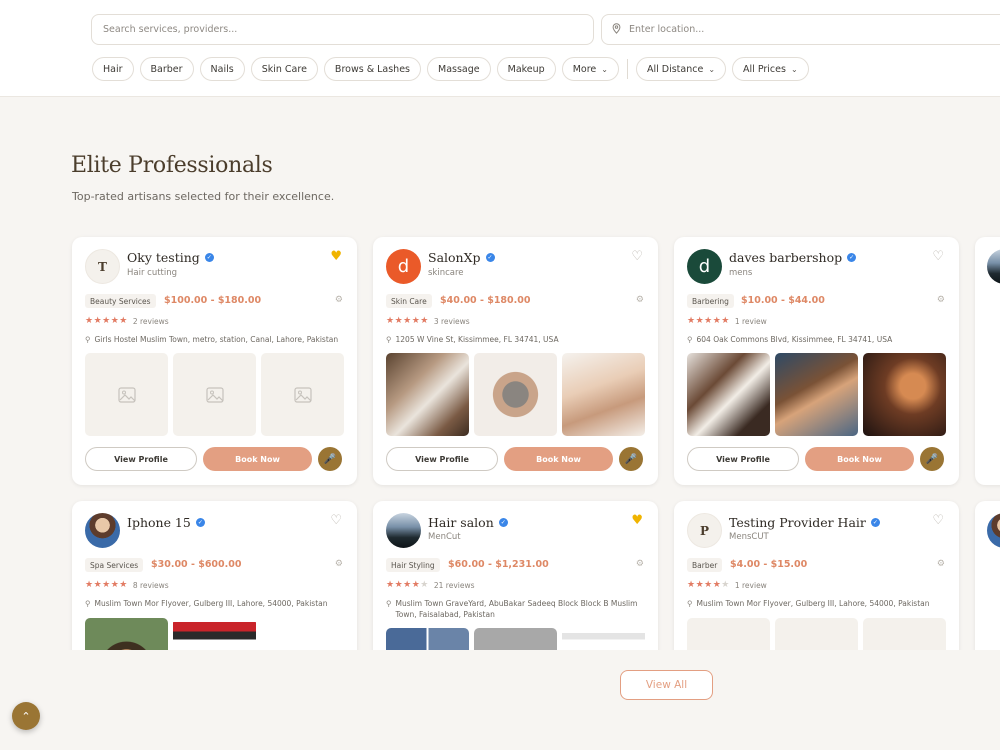 Image resolution: width=1000 pixels, height=750 pixels. Describe the element at coordinates (170, 257) in the screenshot. I see `provider-name: Oky testing ✓` at that location.